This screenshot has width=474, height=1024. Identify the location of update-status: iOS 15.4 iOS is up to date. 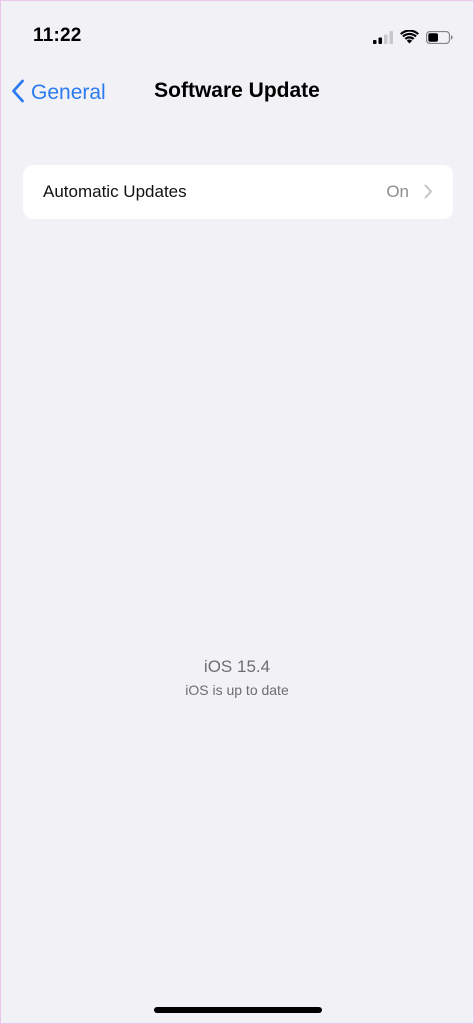
(237, 678).